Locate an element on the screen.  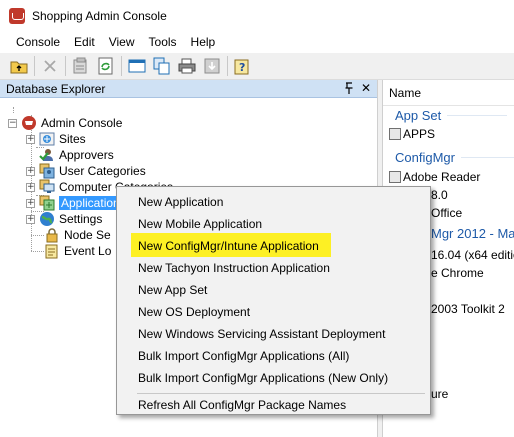
tree-node-label: Admin Console is located at coordinates (82, 123).